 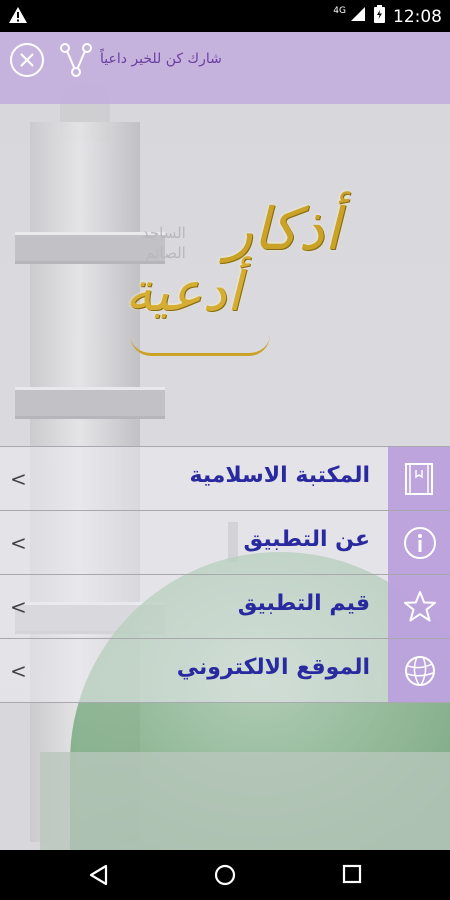 I want to click on navigation-bar, so click(x=225, y=875).